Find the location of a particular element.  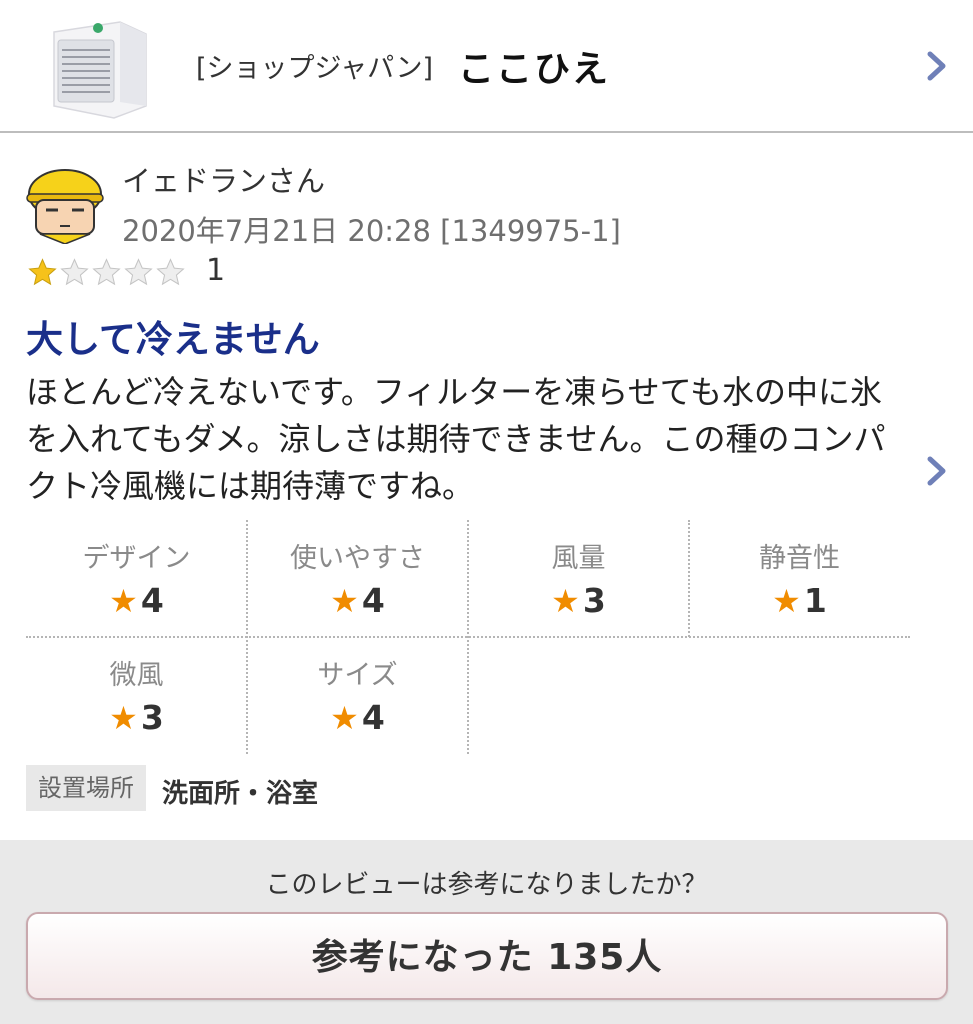

star-rating is located at coordinates (106, 272).